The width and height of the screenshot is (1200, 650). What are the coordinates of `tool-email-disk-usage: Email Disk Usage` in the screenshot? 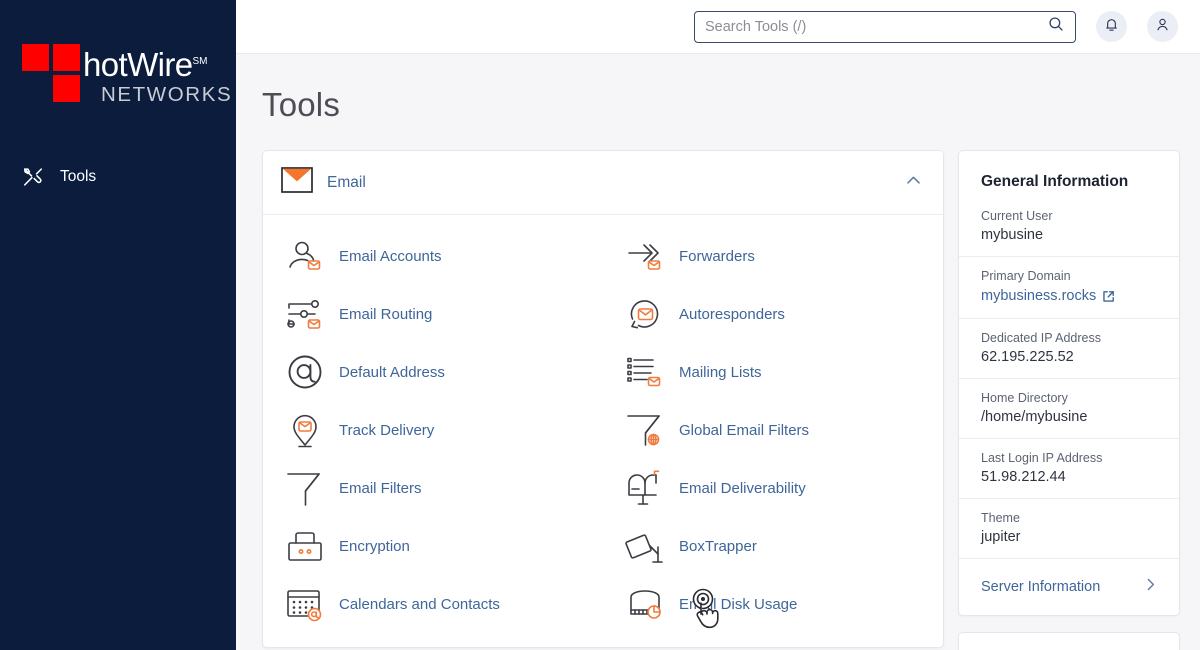 It's located at (773, 604).